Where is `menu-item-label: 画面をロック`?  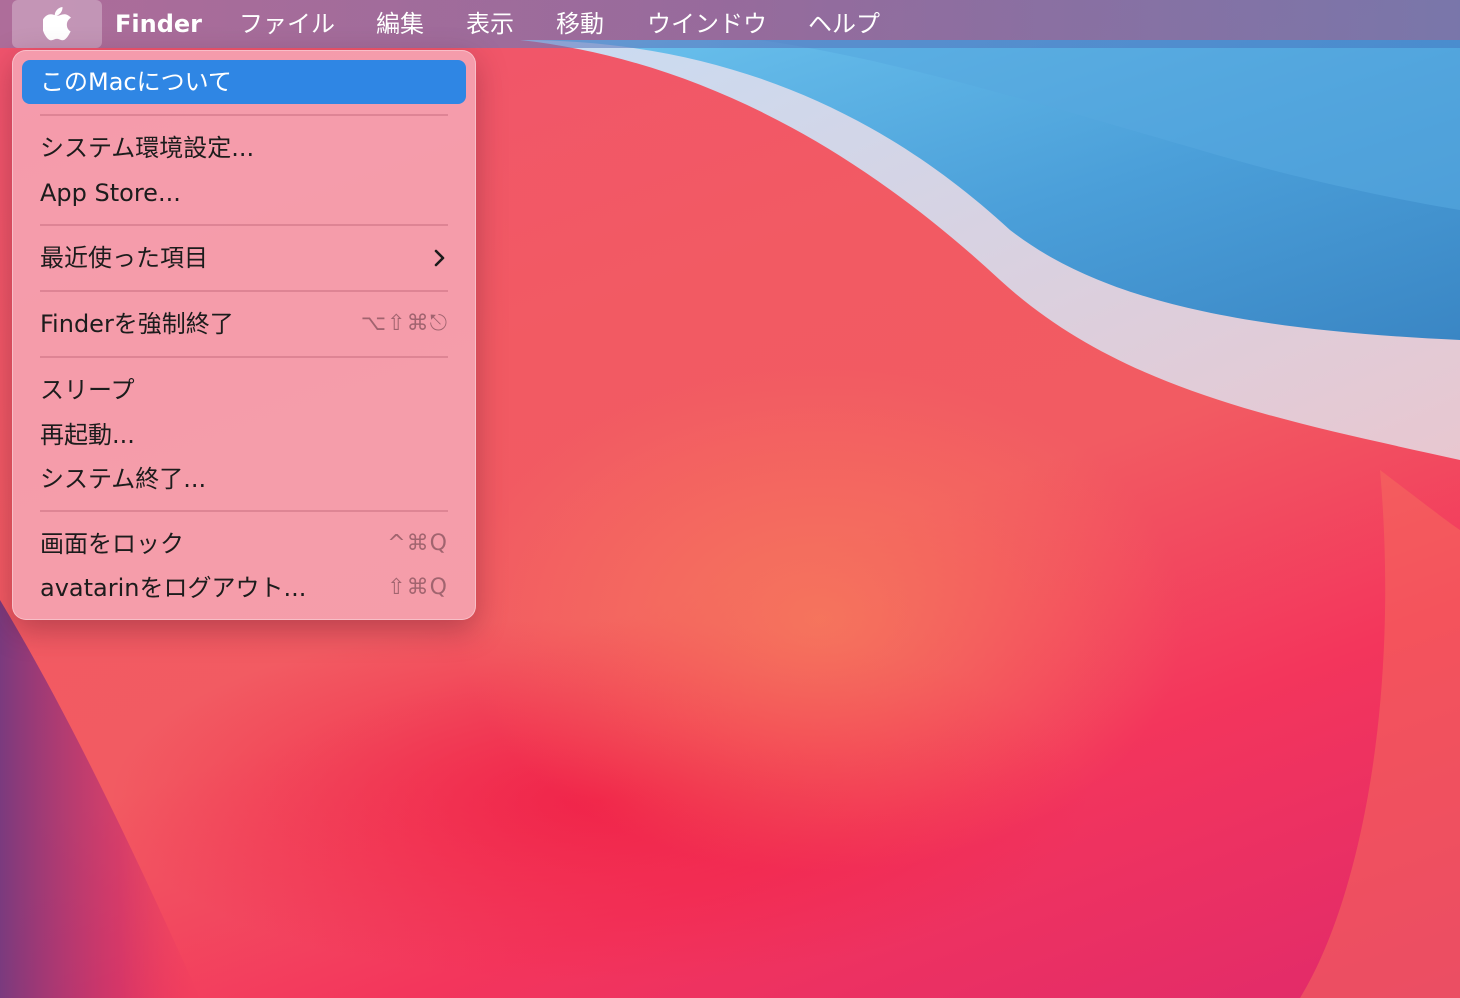 menu-item-label: 画面をロック is located at coordinates (112, 544).